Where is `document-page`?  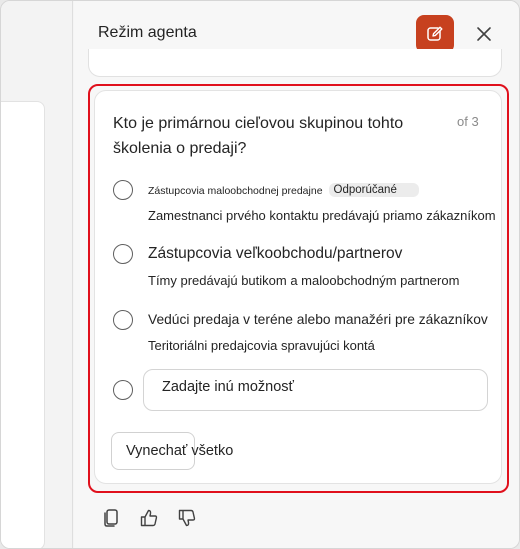
document-page is located at coordinates (23, 324).